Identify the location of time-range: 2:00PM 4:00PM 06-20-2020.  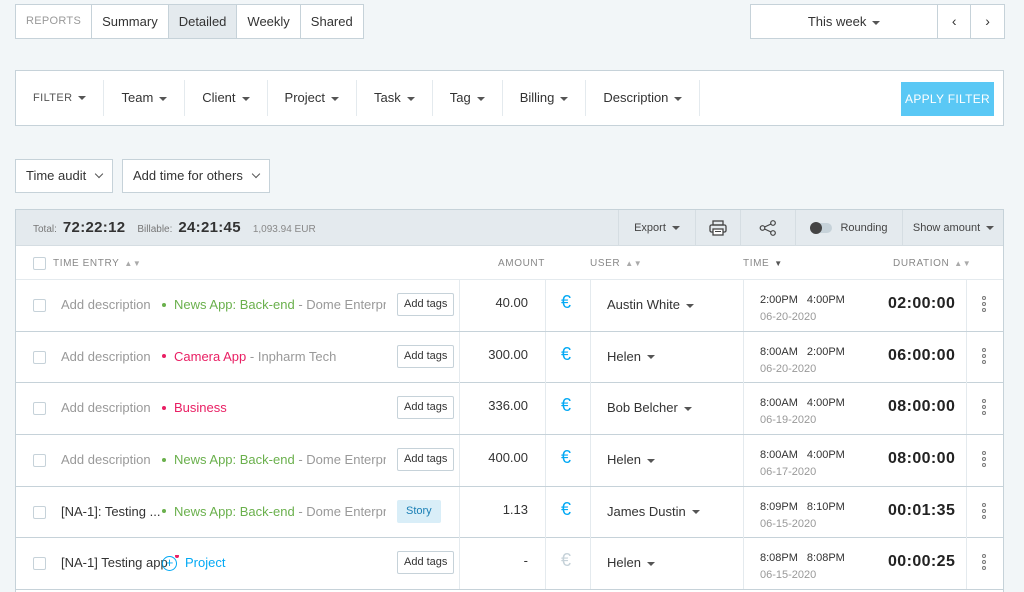
(802, 306).